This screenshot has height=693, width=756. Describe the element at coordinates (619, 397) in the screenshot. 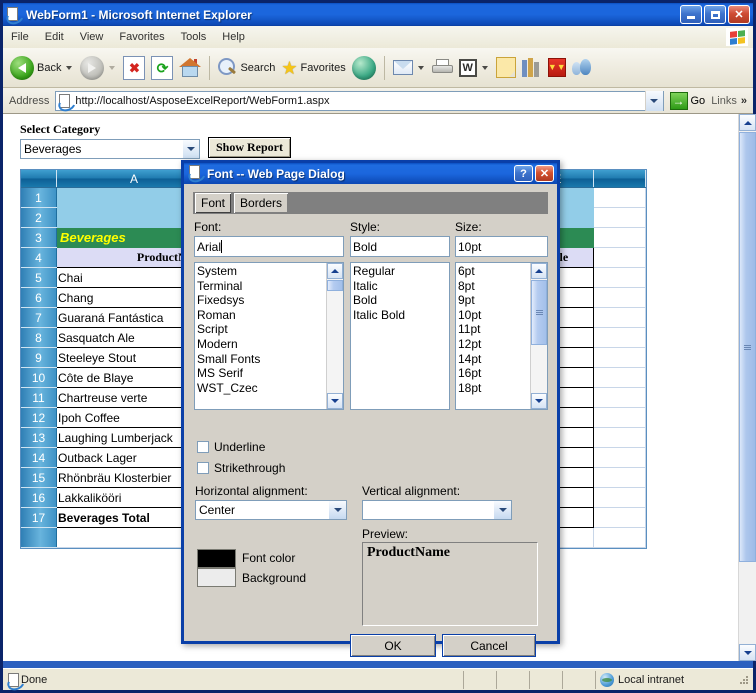

I see `cell-f11` at that location.